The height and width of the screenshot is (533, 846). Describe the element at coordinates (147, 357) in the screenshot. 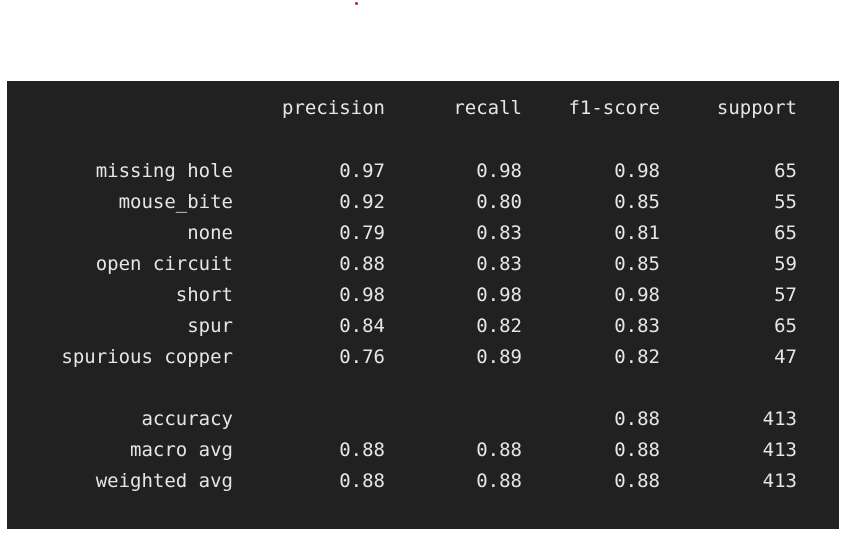

I see `row-label: spurious copper` at that location.